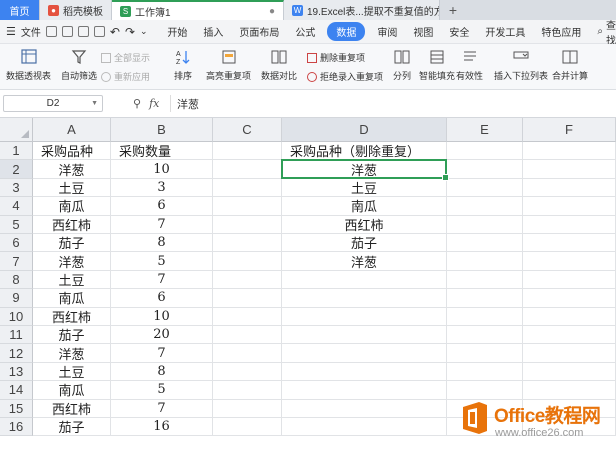  What do you see at coordinates (162, 261) in the screenshot?
I see `cell-b7: 5` at bounding box center [162, 261].